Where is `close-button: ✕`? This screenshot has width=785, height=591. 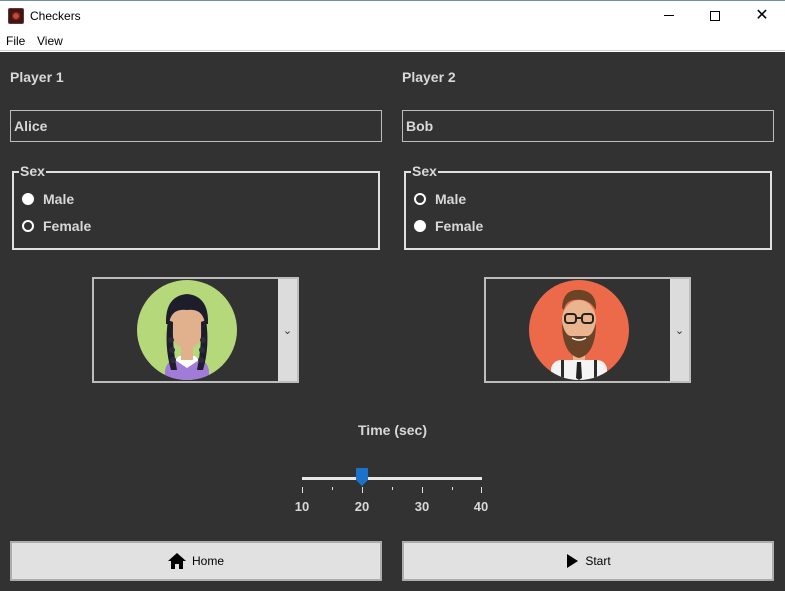 close-button: ✕ is located at coordinates (762, 15).